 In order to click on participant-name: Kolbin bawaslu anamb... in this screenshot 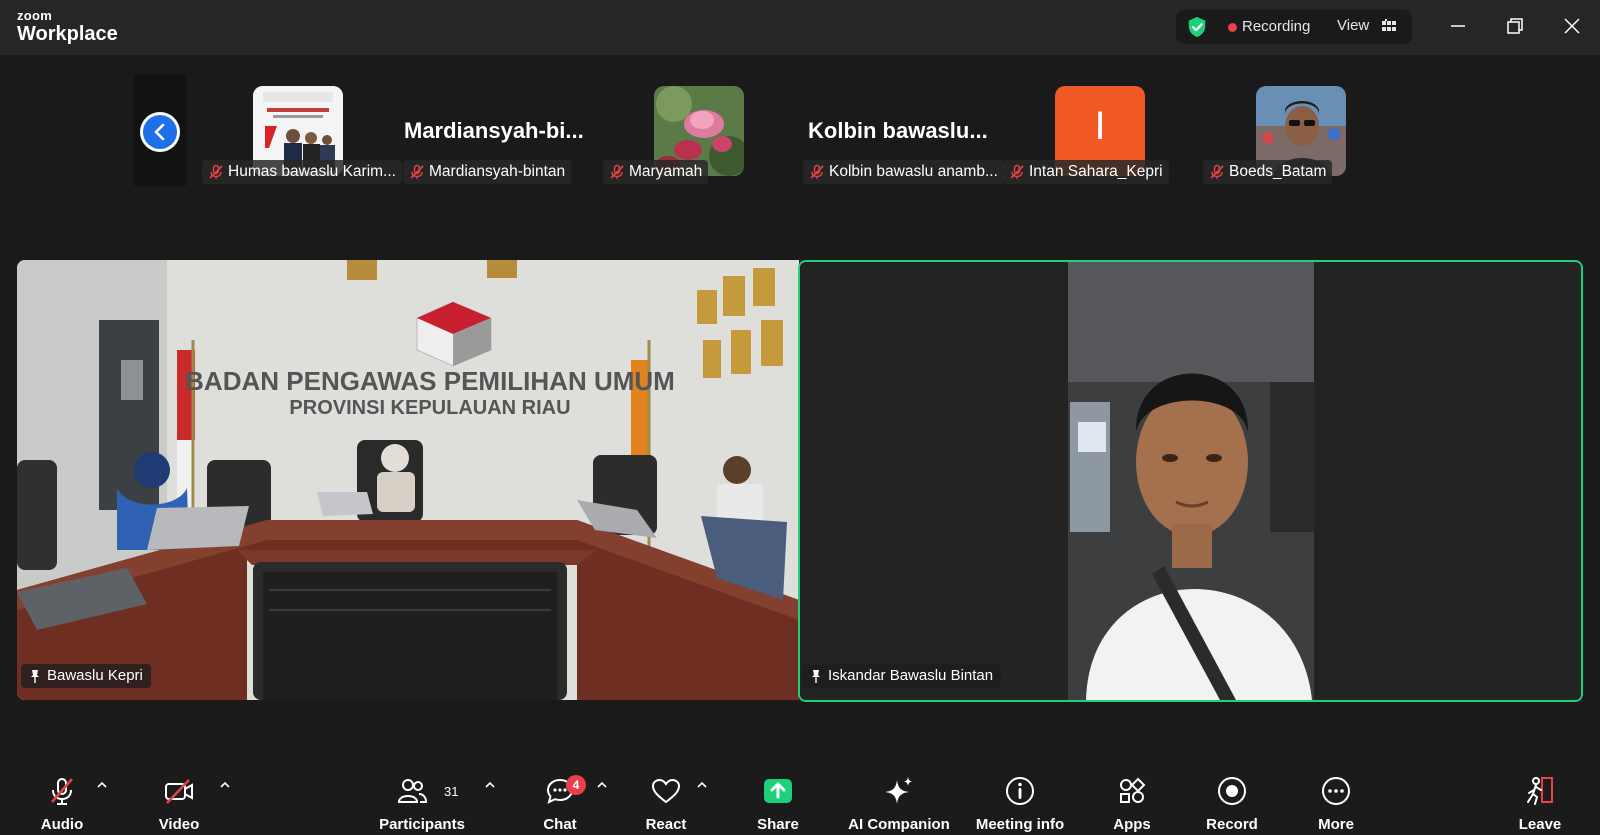, I will do `click(913, 171)`.